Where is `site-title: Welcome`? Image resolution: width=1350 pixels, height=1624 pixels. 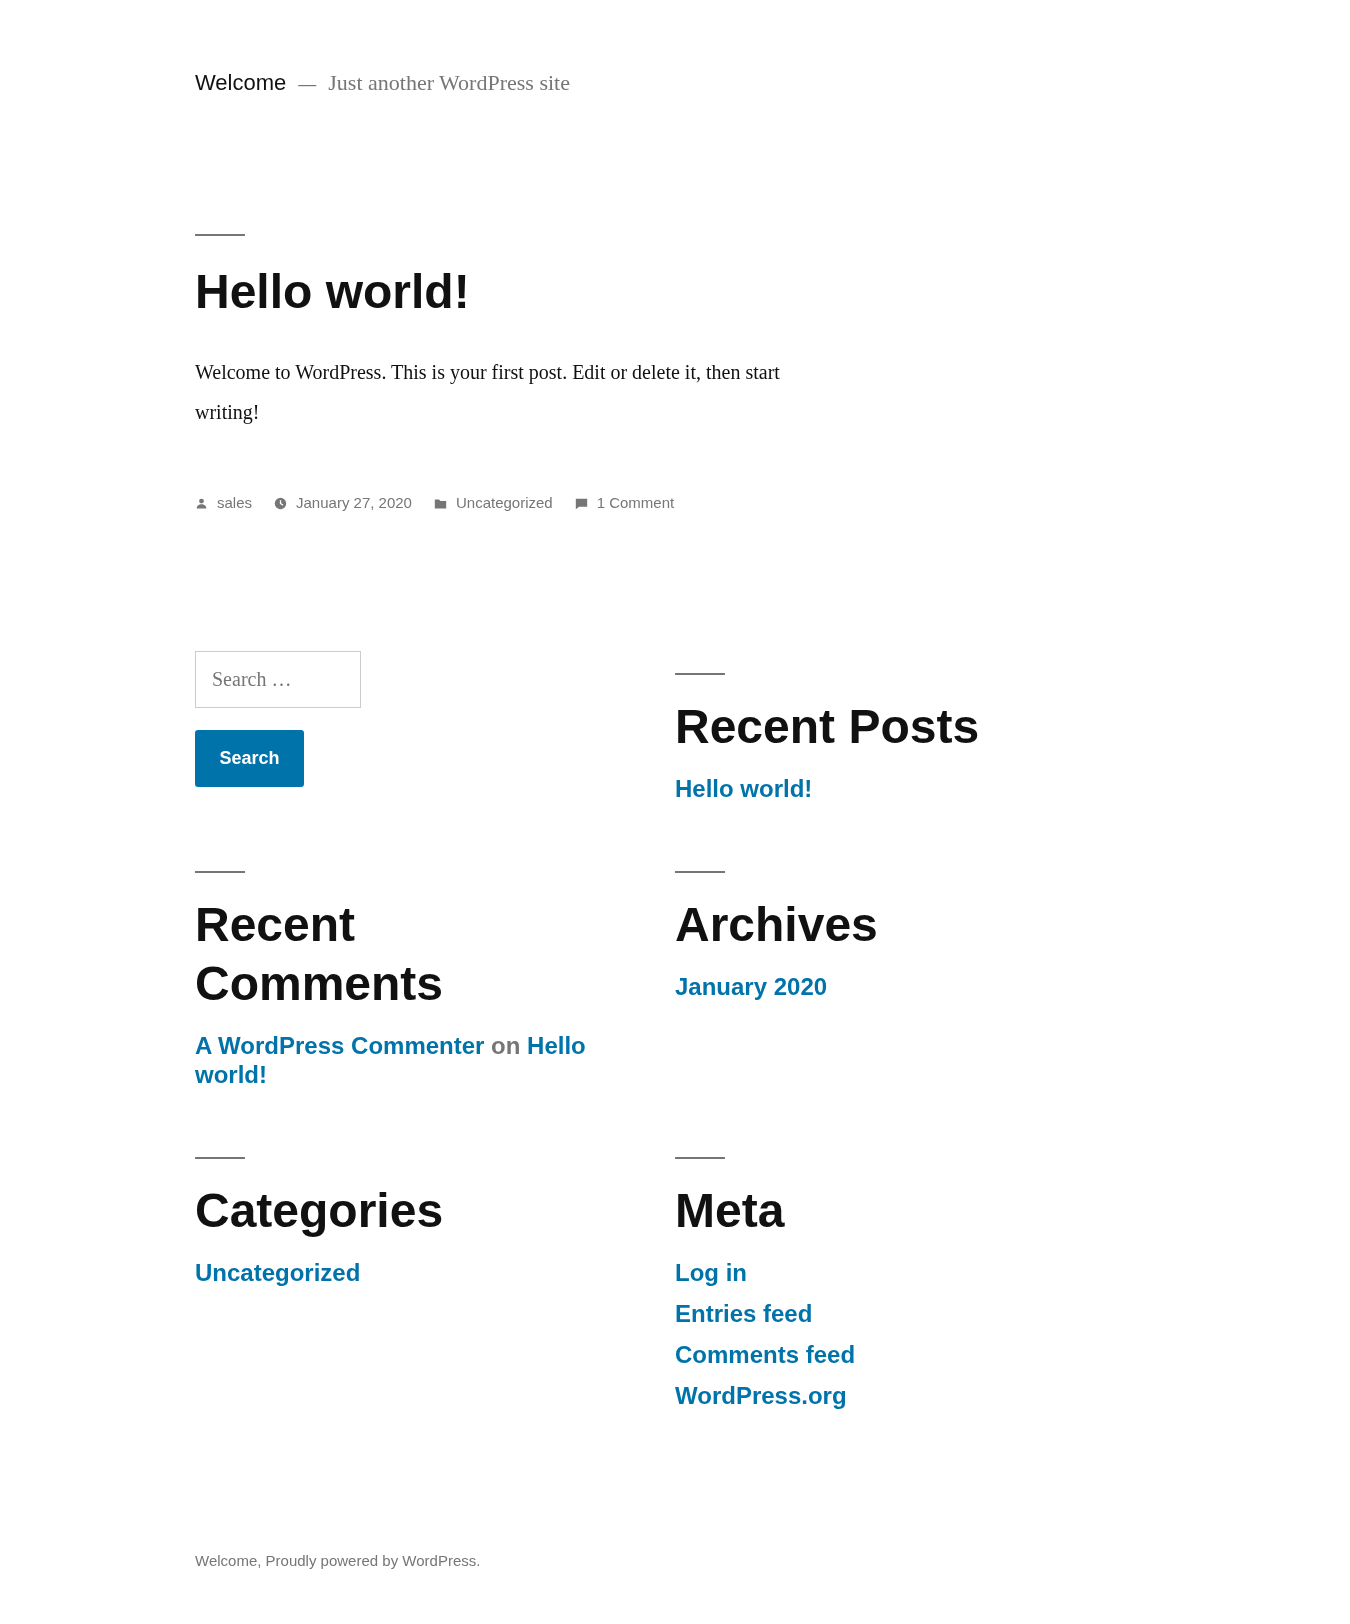
site-title: Welcome is located at coordinates (241, 82).